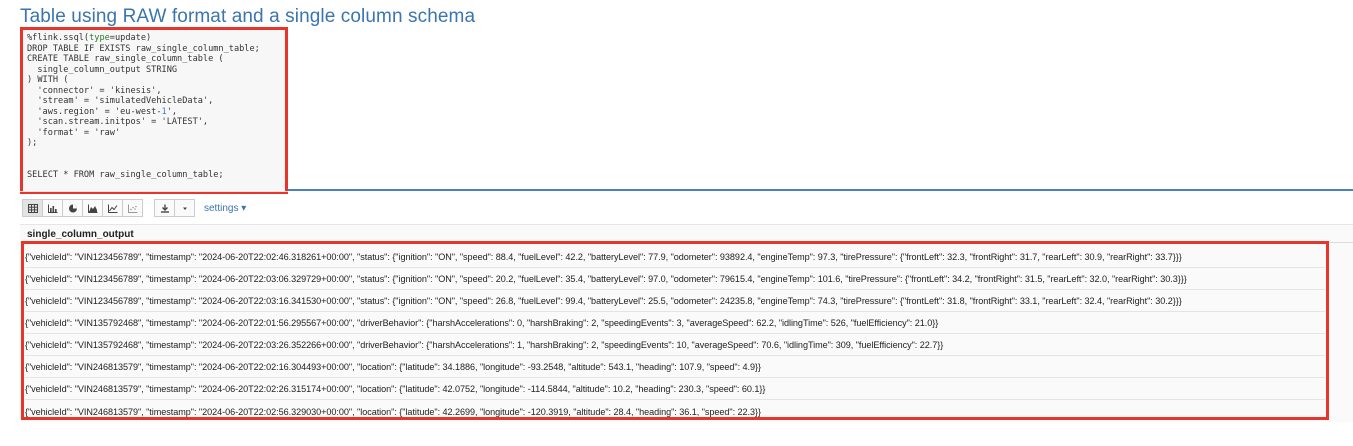  What do you see at coordinates (156, 143) in the screenshot?
I see `code-line: );` at bounding box center [156, 143].